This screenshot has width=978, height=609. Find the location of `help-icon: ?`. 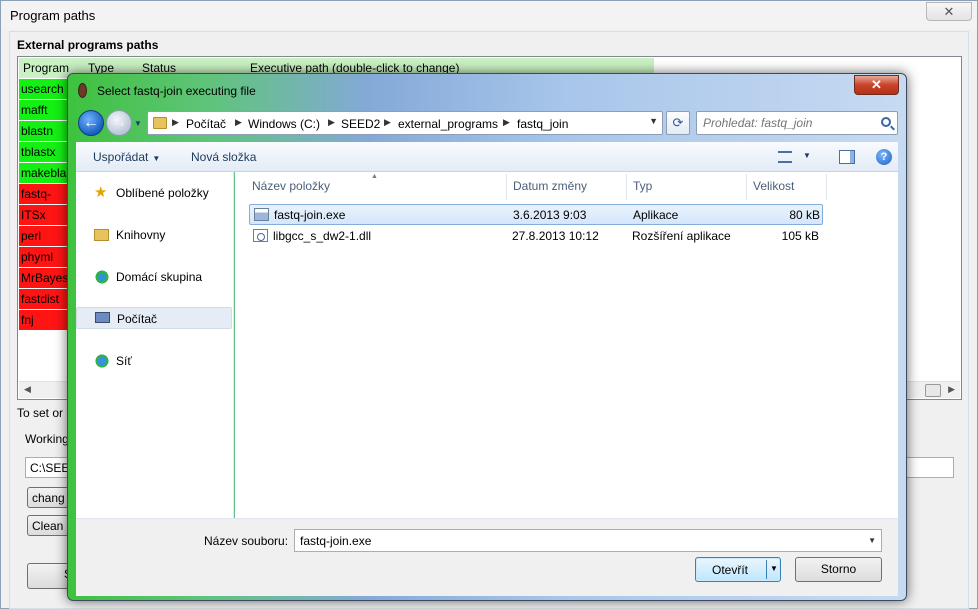

help-icon: ? is located at coordinates (884, 157).